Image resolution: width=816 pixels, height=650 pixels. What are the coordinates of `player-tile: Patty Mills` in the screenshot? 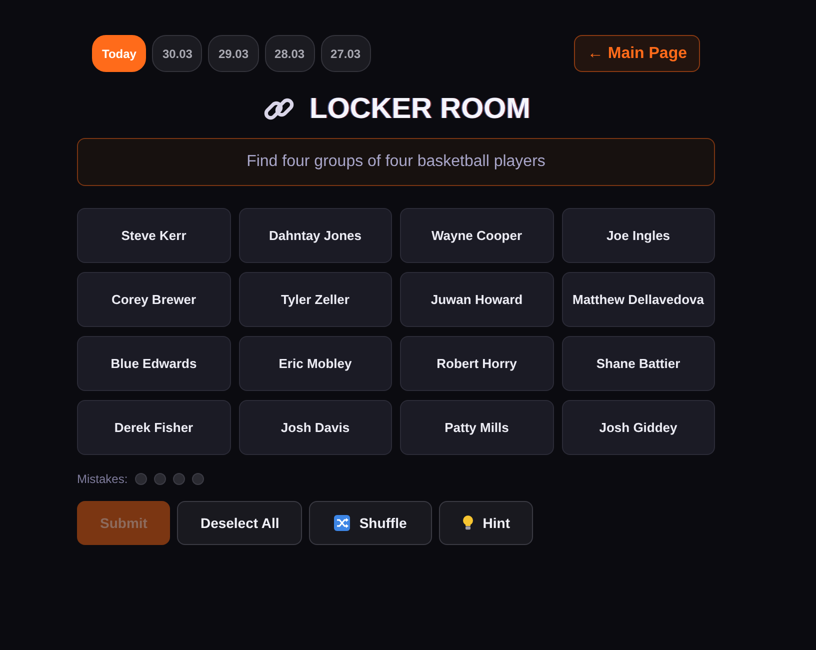 It's located at (477, 427).